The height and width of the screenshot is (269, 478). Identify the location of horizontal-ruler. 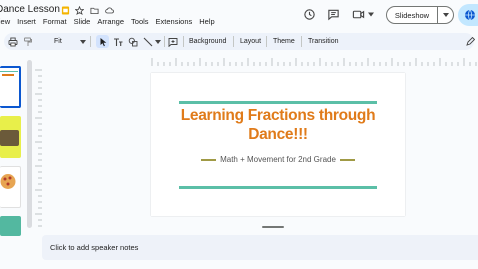
(260, 62).